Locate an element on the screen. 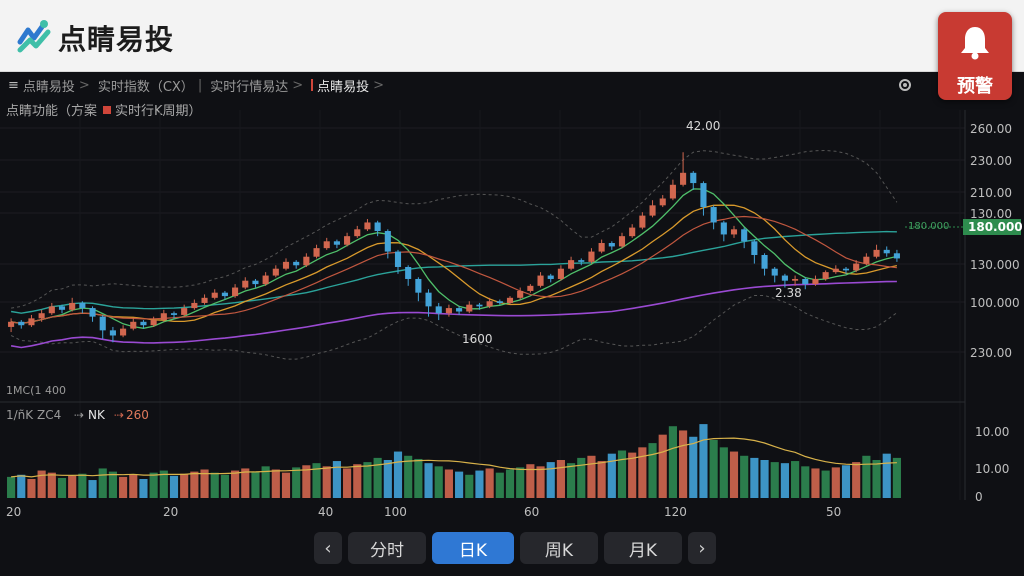  bell-icon is located at coordinates (975, 43).